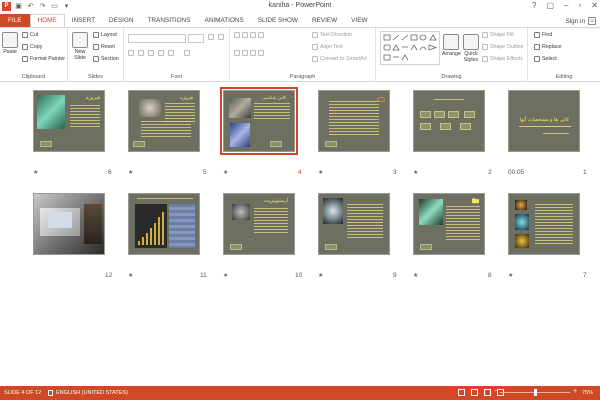 This screenshot has width=600, height=400. What do you see at coordinates (474, 392) in the screenshot?
I see `slide-sorter-view-icon` at bounding box center [474, 392].